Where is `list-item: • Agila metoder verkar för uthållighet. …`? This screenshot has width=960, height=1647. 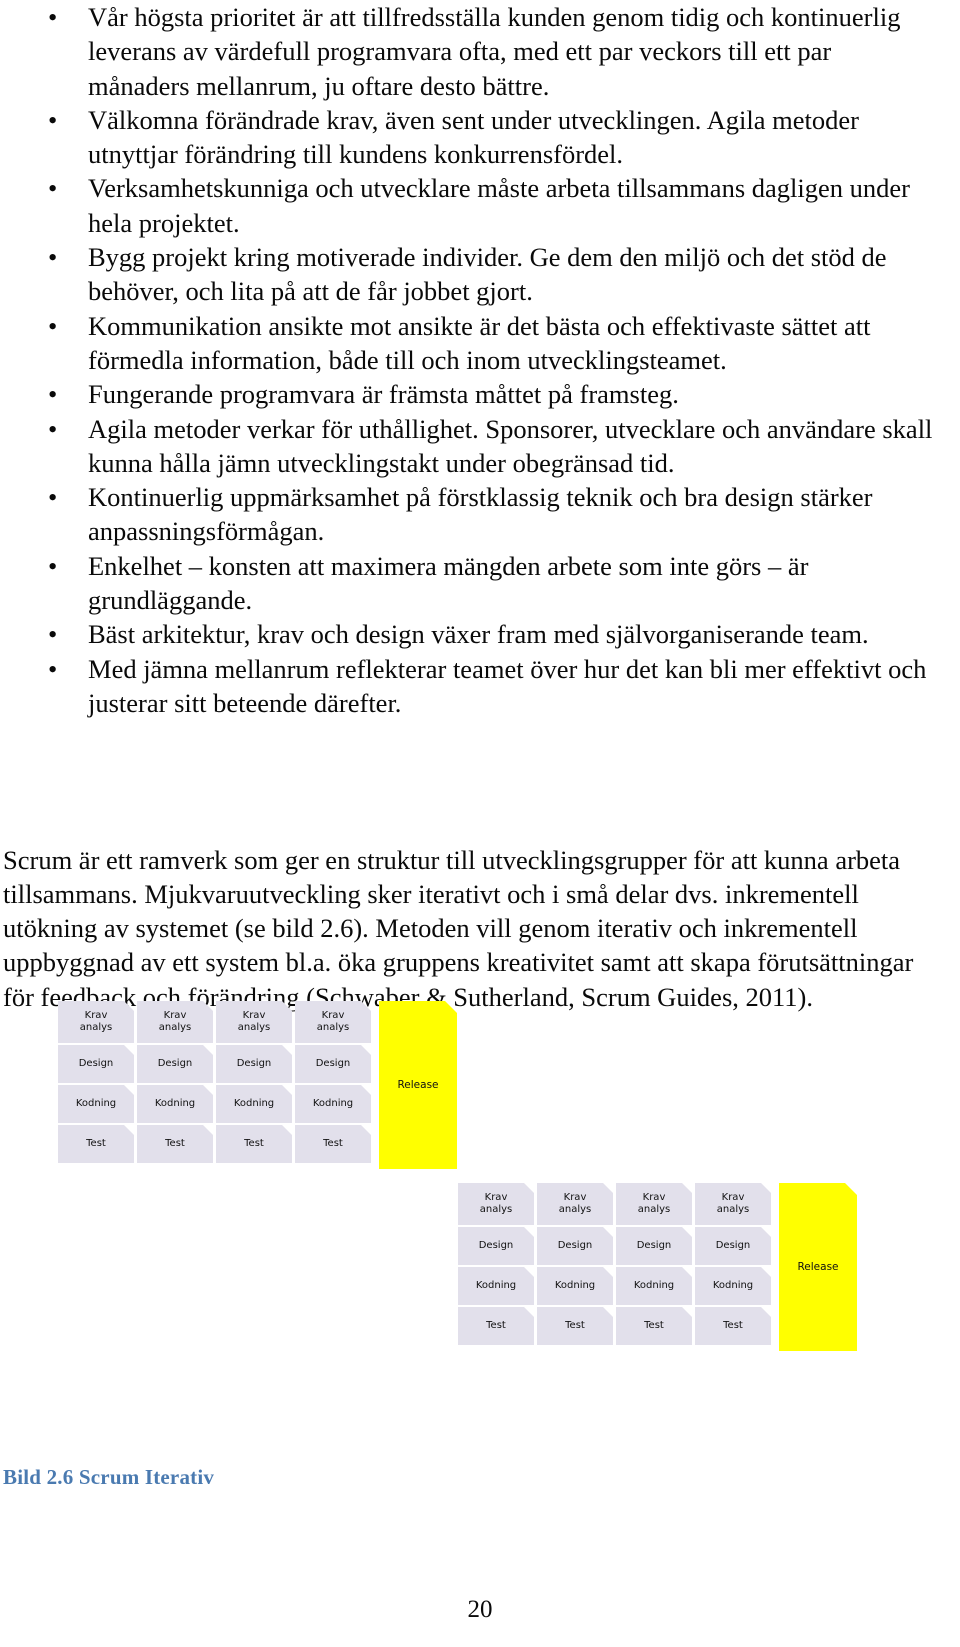 list-item: • Agila metoder verkar för uthållighet. … is located at coordinates (467, 446).